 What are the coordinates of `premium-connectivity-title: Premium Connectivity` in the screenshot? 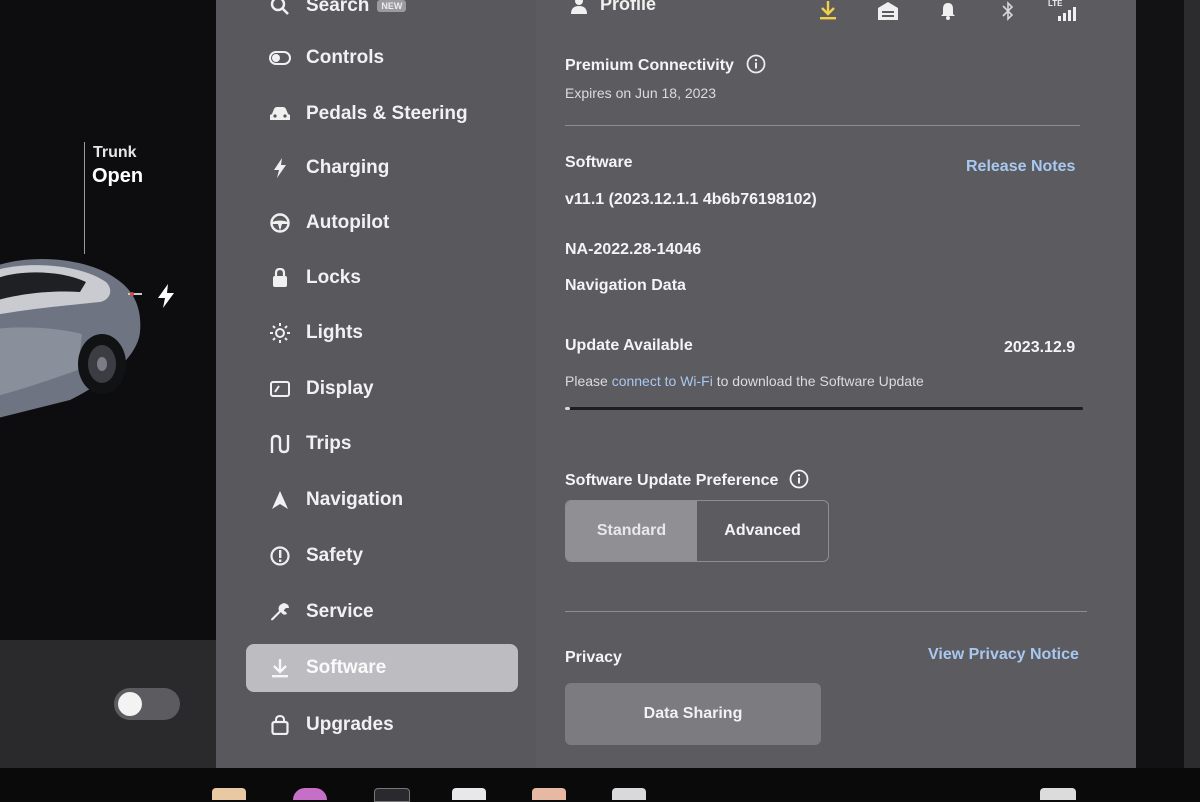 It's located at (665, 64).